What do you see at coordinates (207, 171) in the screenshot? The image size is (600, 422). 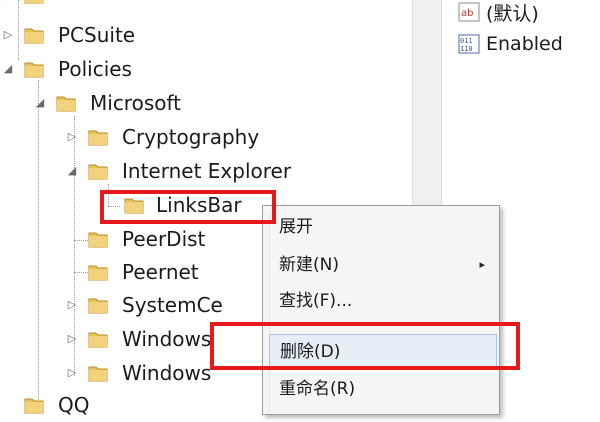 I see `tree-node-label: Internet Explorer` at bounding box center [207, 171].